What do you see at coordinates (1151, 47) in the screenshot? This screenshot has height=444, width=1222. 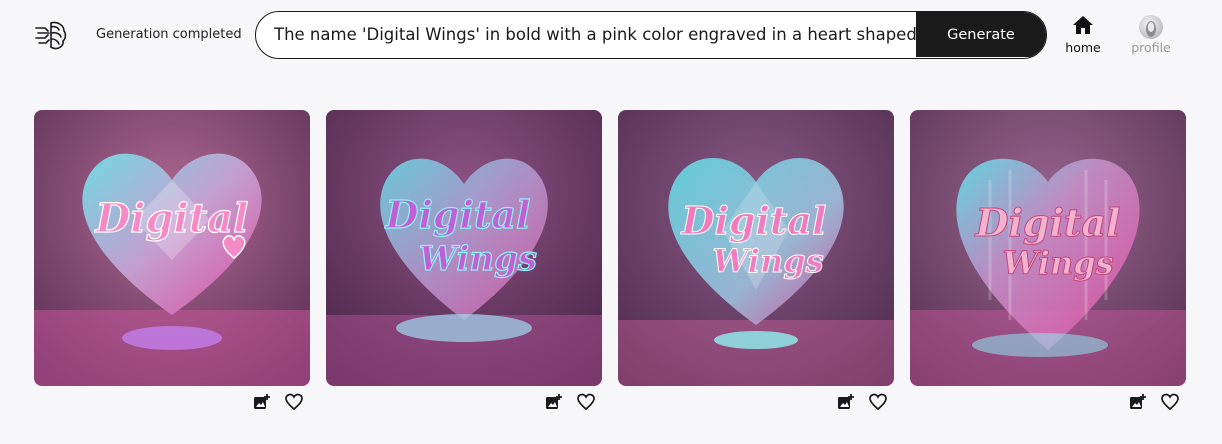 I see `nav-profile-label: profile` at bounding box center [1151, 47].